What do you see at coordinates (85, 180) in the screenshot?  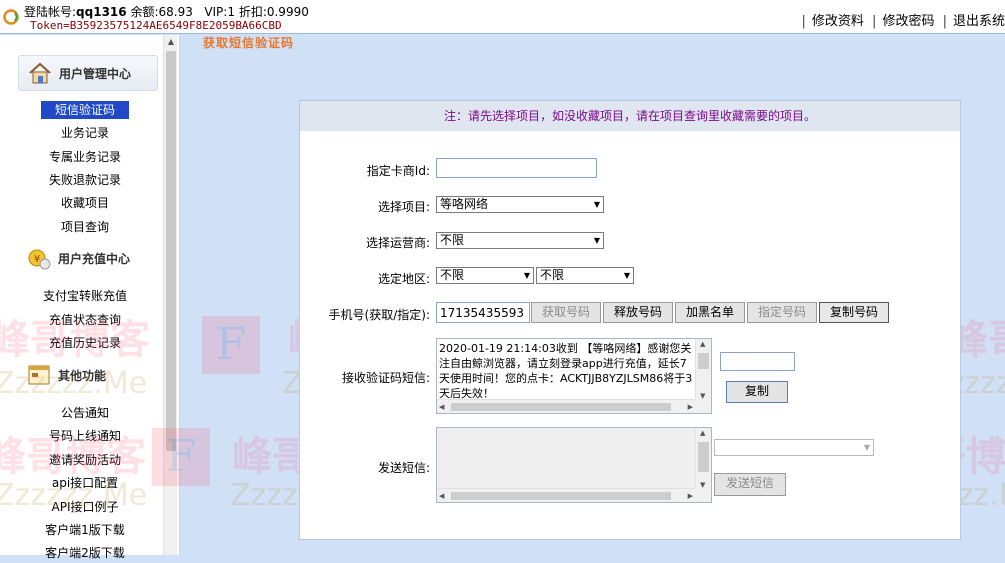 I see `sidebar-item-refund-records: 失败退款记录` at bounding box center [85, 180].